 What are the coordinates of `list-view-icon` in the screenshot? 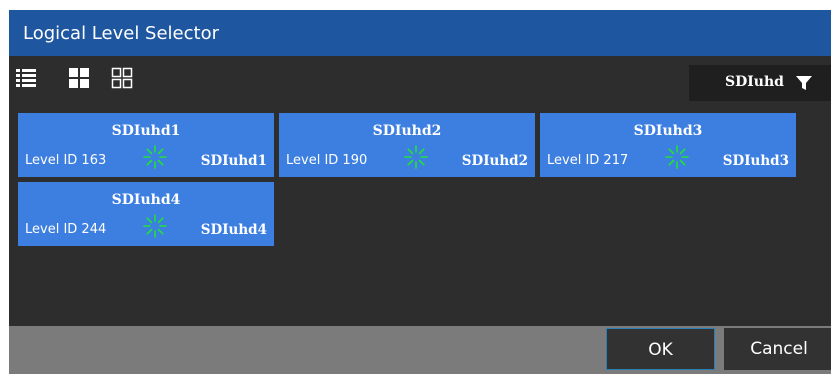 It's located at (26, 78).